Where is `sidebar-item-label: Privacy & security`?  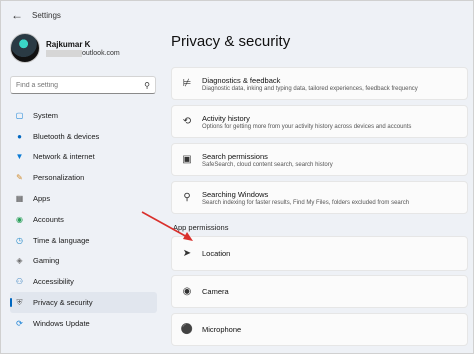
sidebar-item-label: Privacy & security is located at coordinates (63, 303).